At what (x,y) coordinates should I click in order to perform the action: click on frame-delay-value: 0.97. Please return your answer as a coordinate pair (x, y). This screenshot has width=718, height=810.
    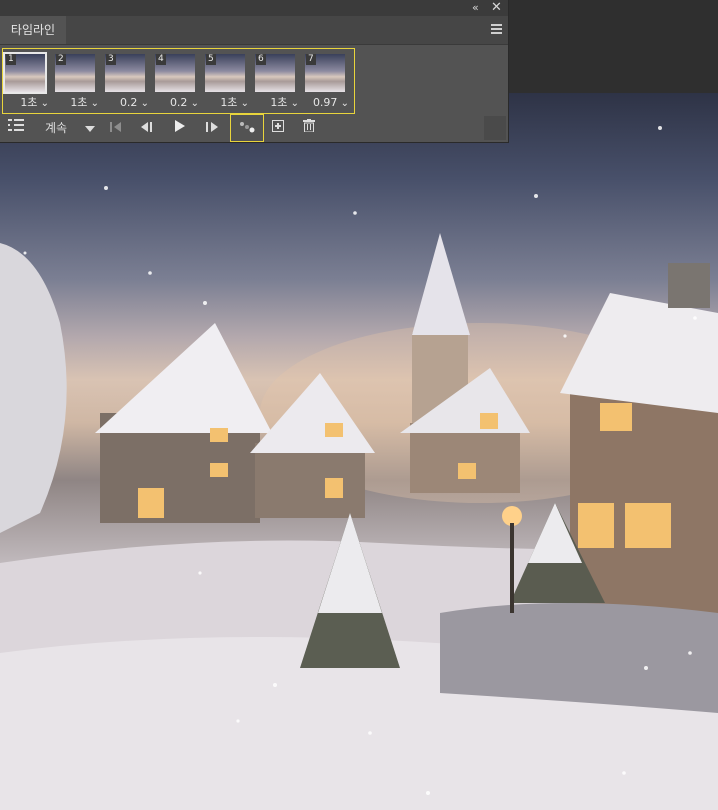
    Looking at the image, I should click on (325, 102).